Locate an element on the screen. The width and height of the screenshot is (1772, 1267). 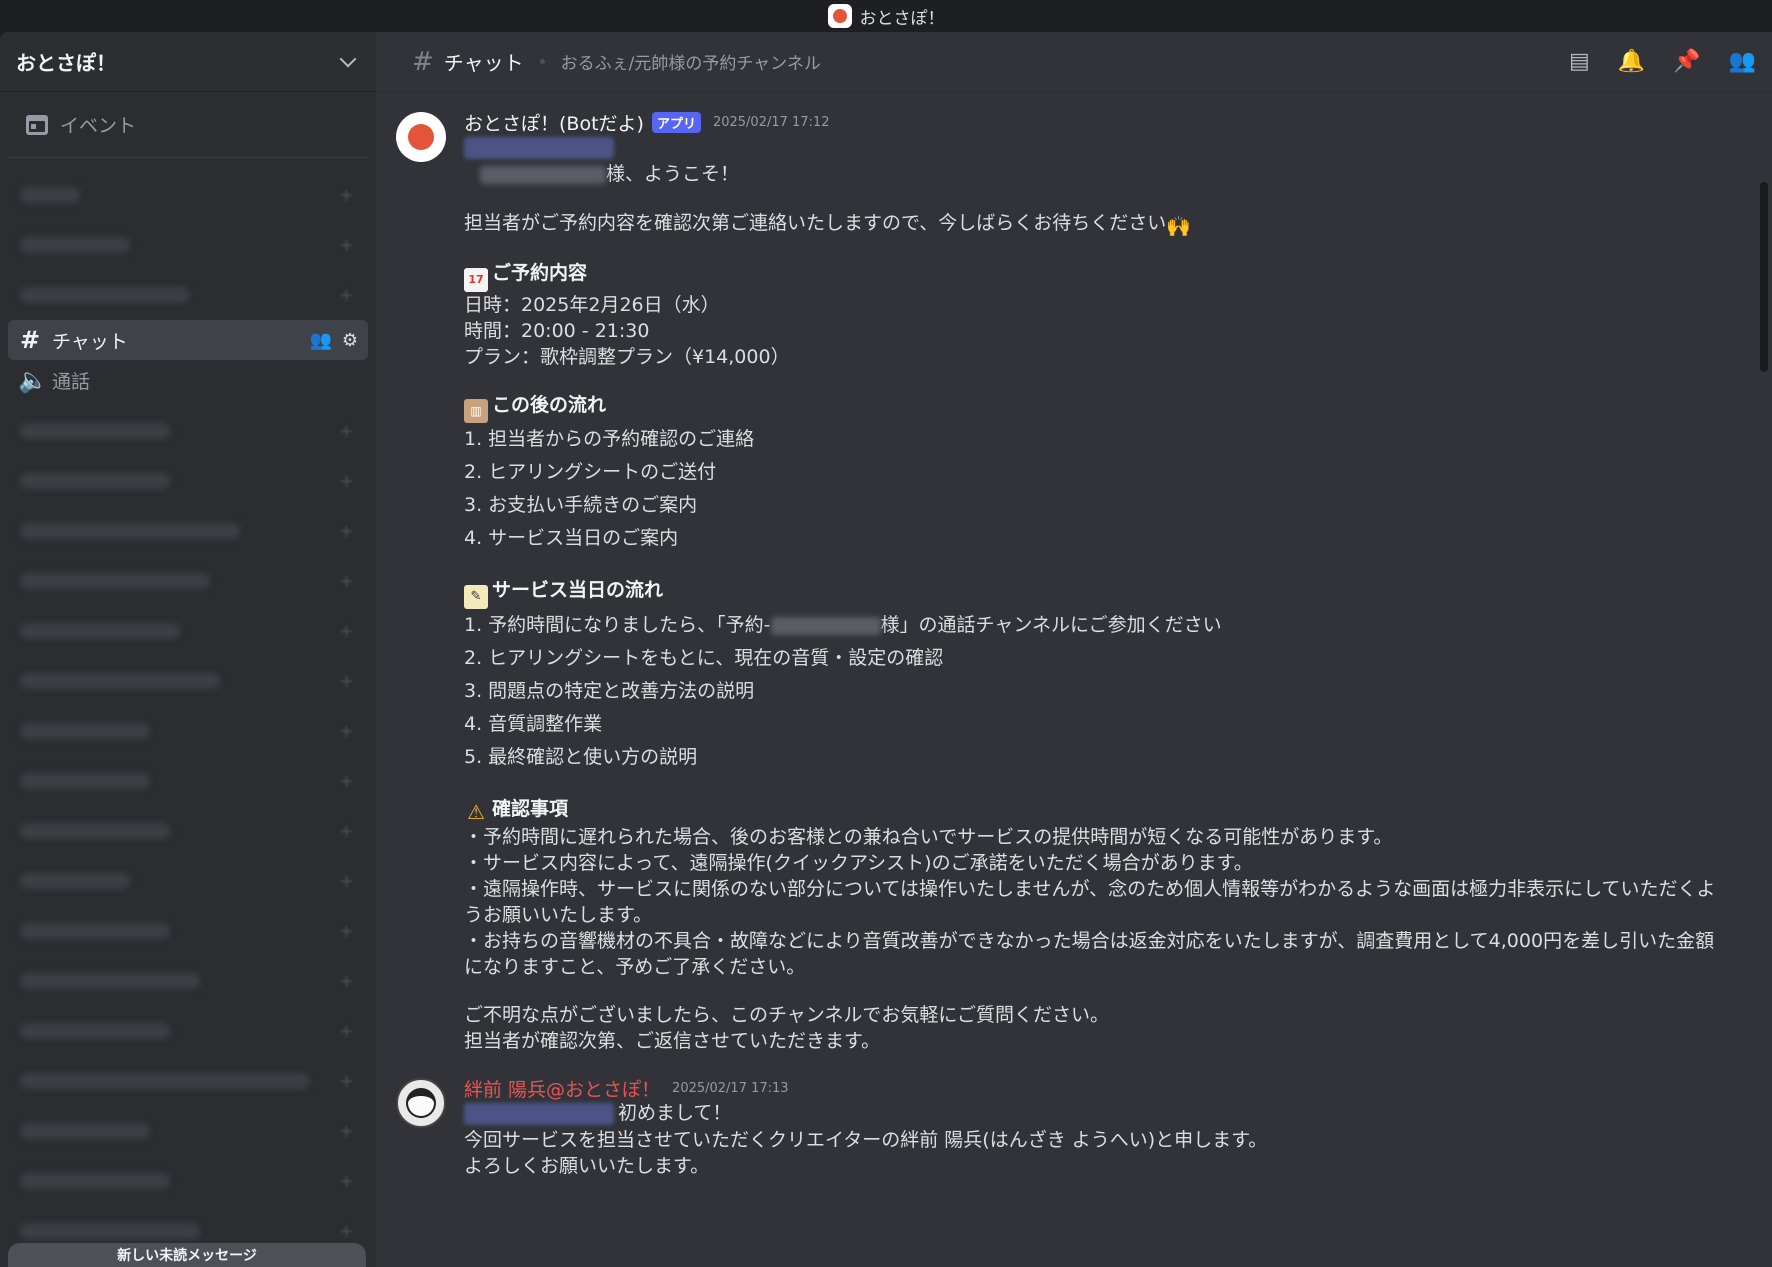
raised-hands-icon: 🙌 is located at coordinates (1179, 226).